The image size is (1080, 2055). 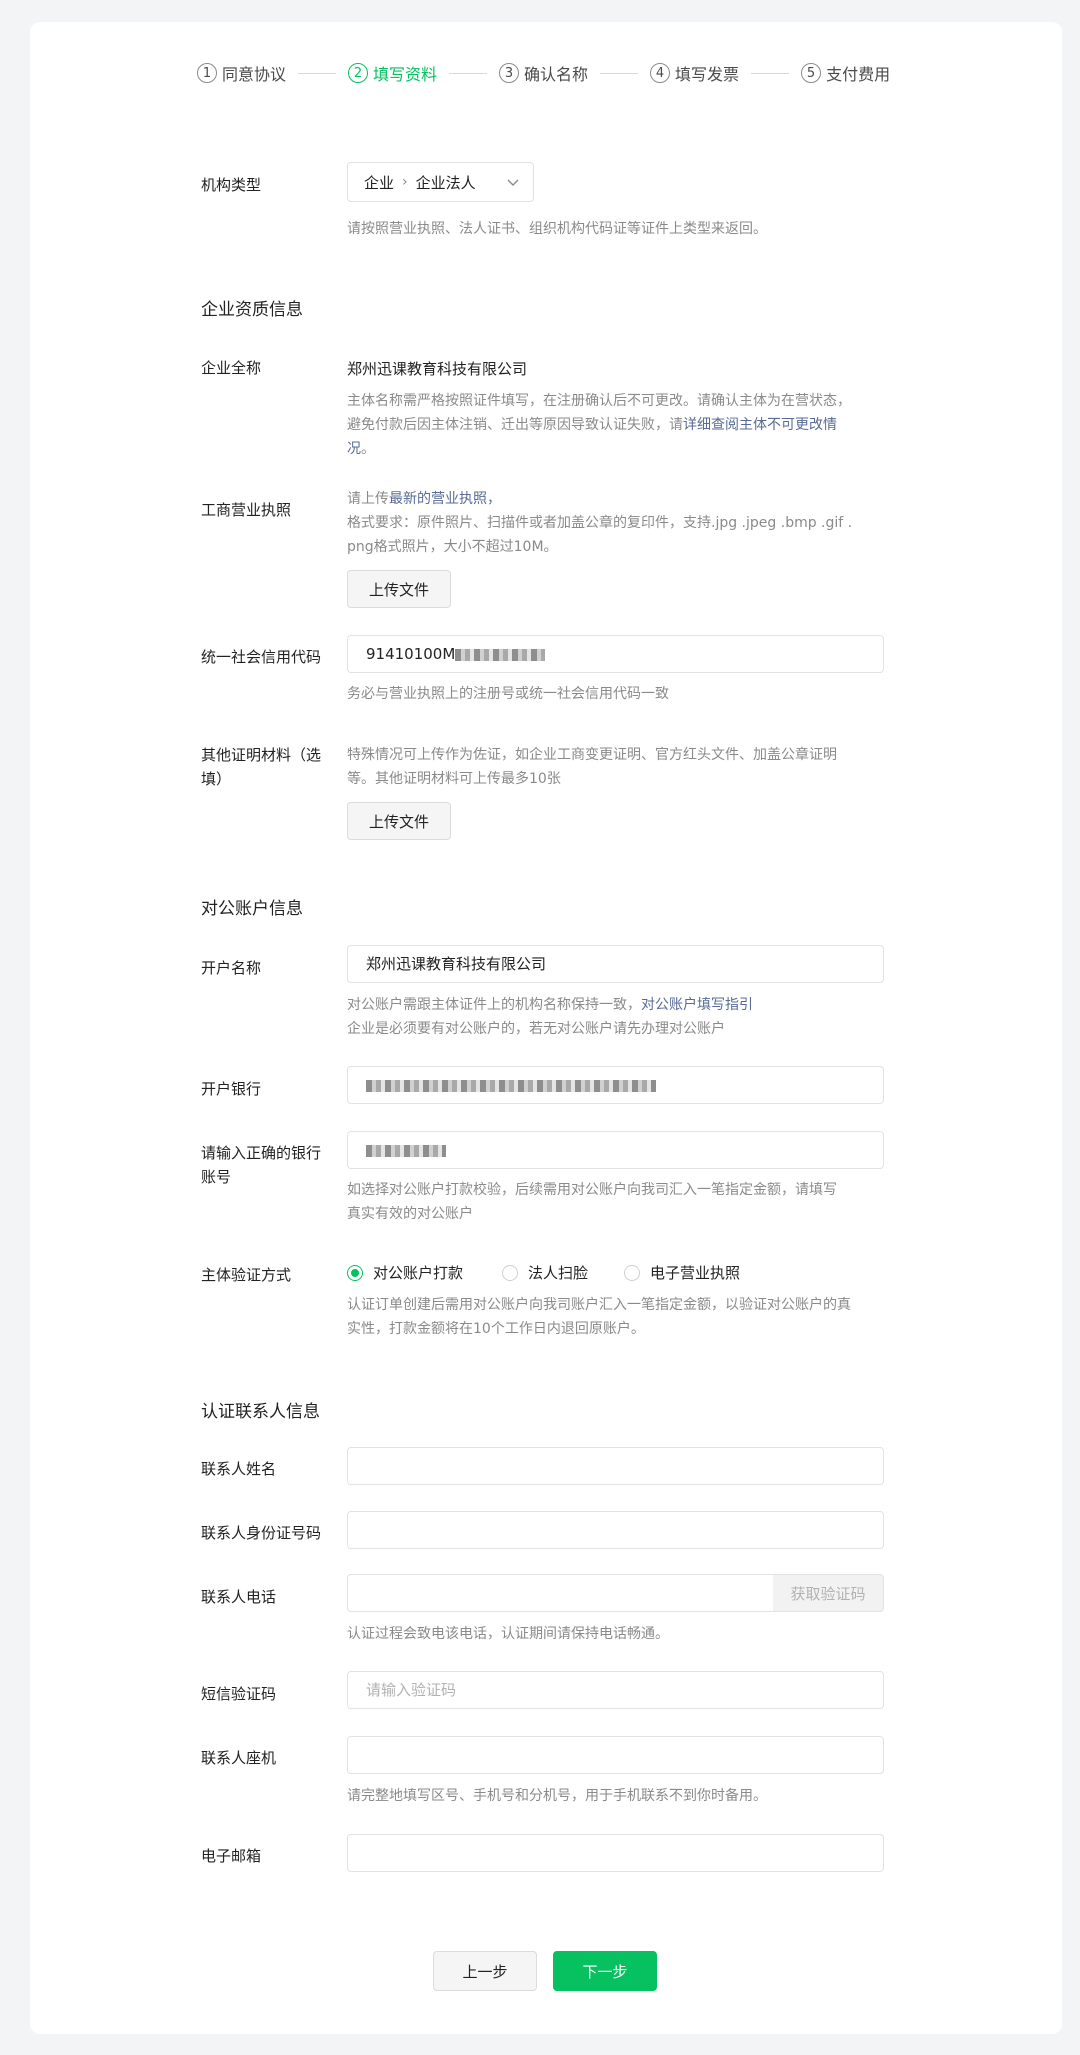 What do you see at coordinates (246, 510) in the screenshot?
I see `license-label: 工商营业执照` at bounding box center [246, 510].